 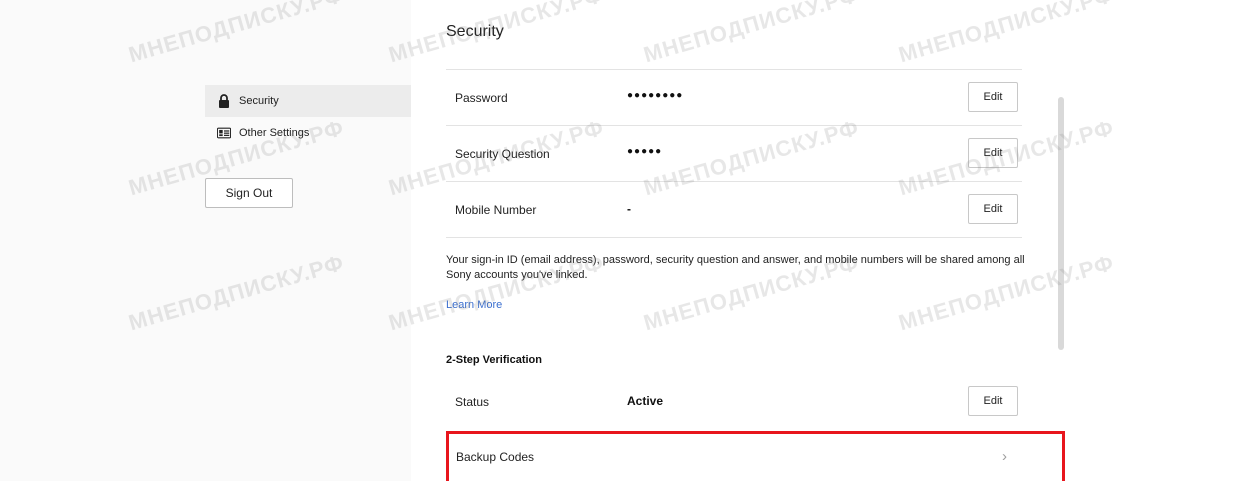 I want to click on security-question-value: ●●●●●, so click(x=645, y=151).